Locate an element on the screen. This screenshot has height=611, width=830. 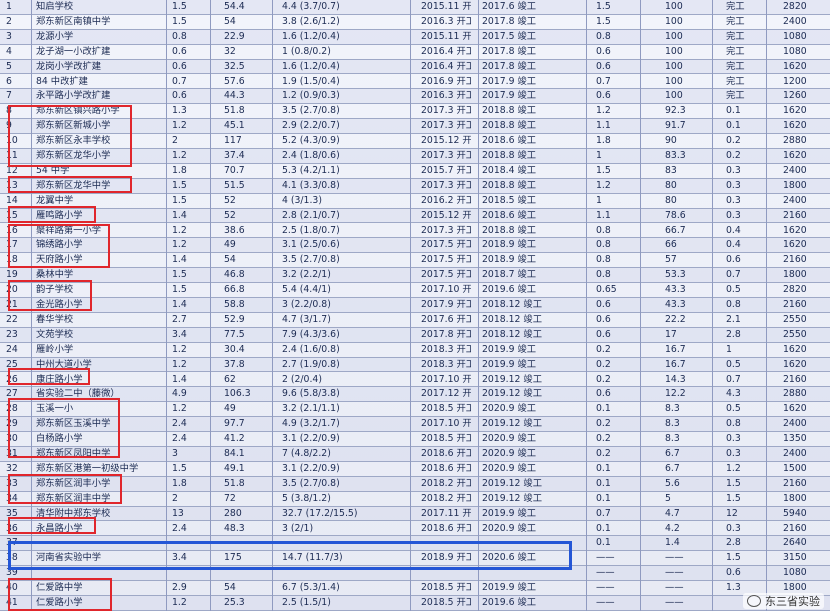
cell-e: 43.3 is located at coordinates (675, 290).